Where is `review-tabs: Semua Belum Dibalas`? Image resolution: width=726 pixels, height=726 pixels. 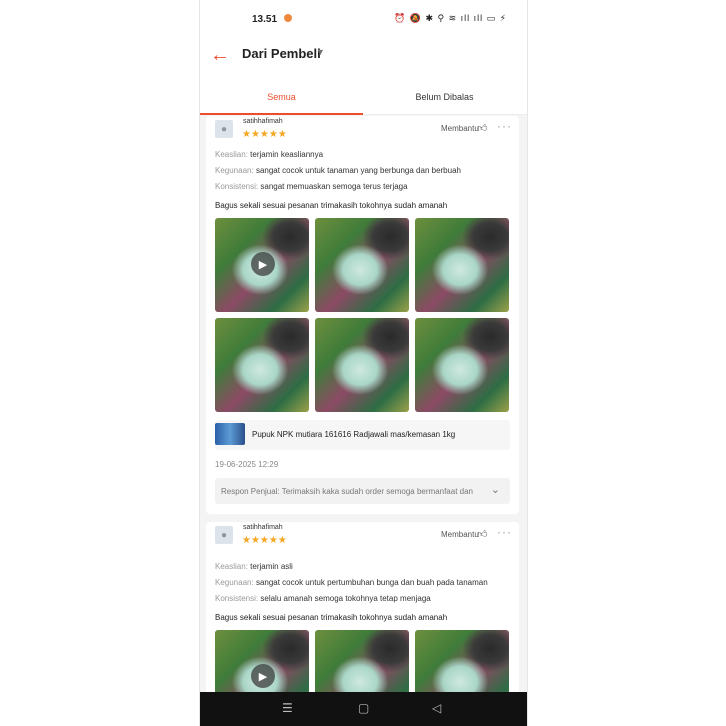
review-tabs: Semua Belum Dibalas is located at coordinates (363, 98).